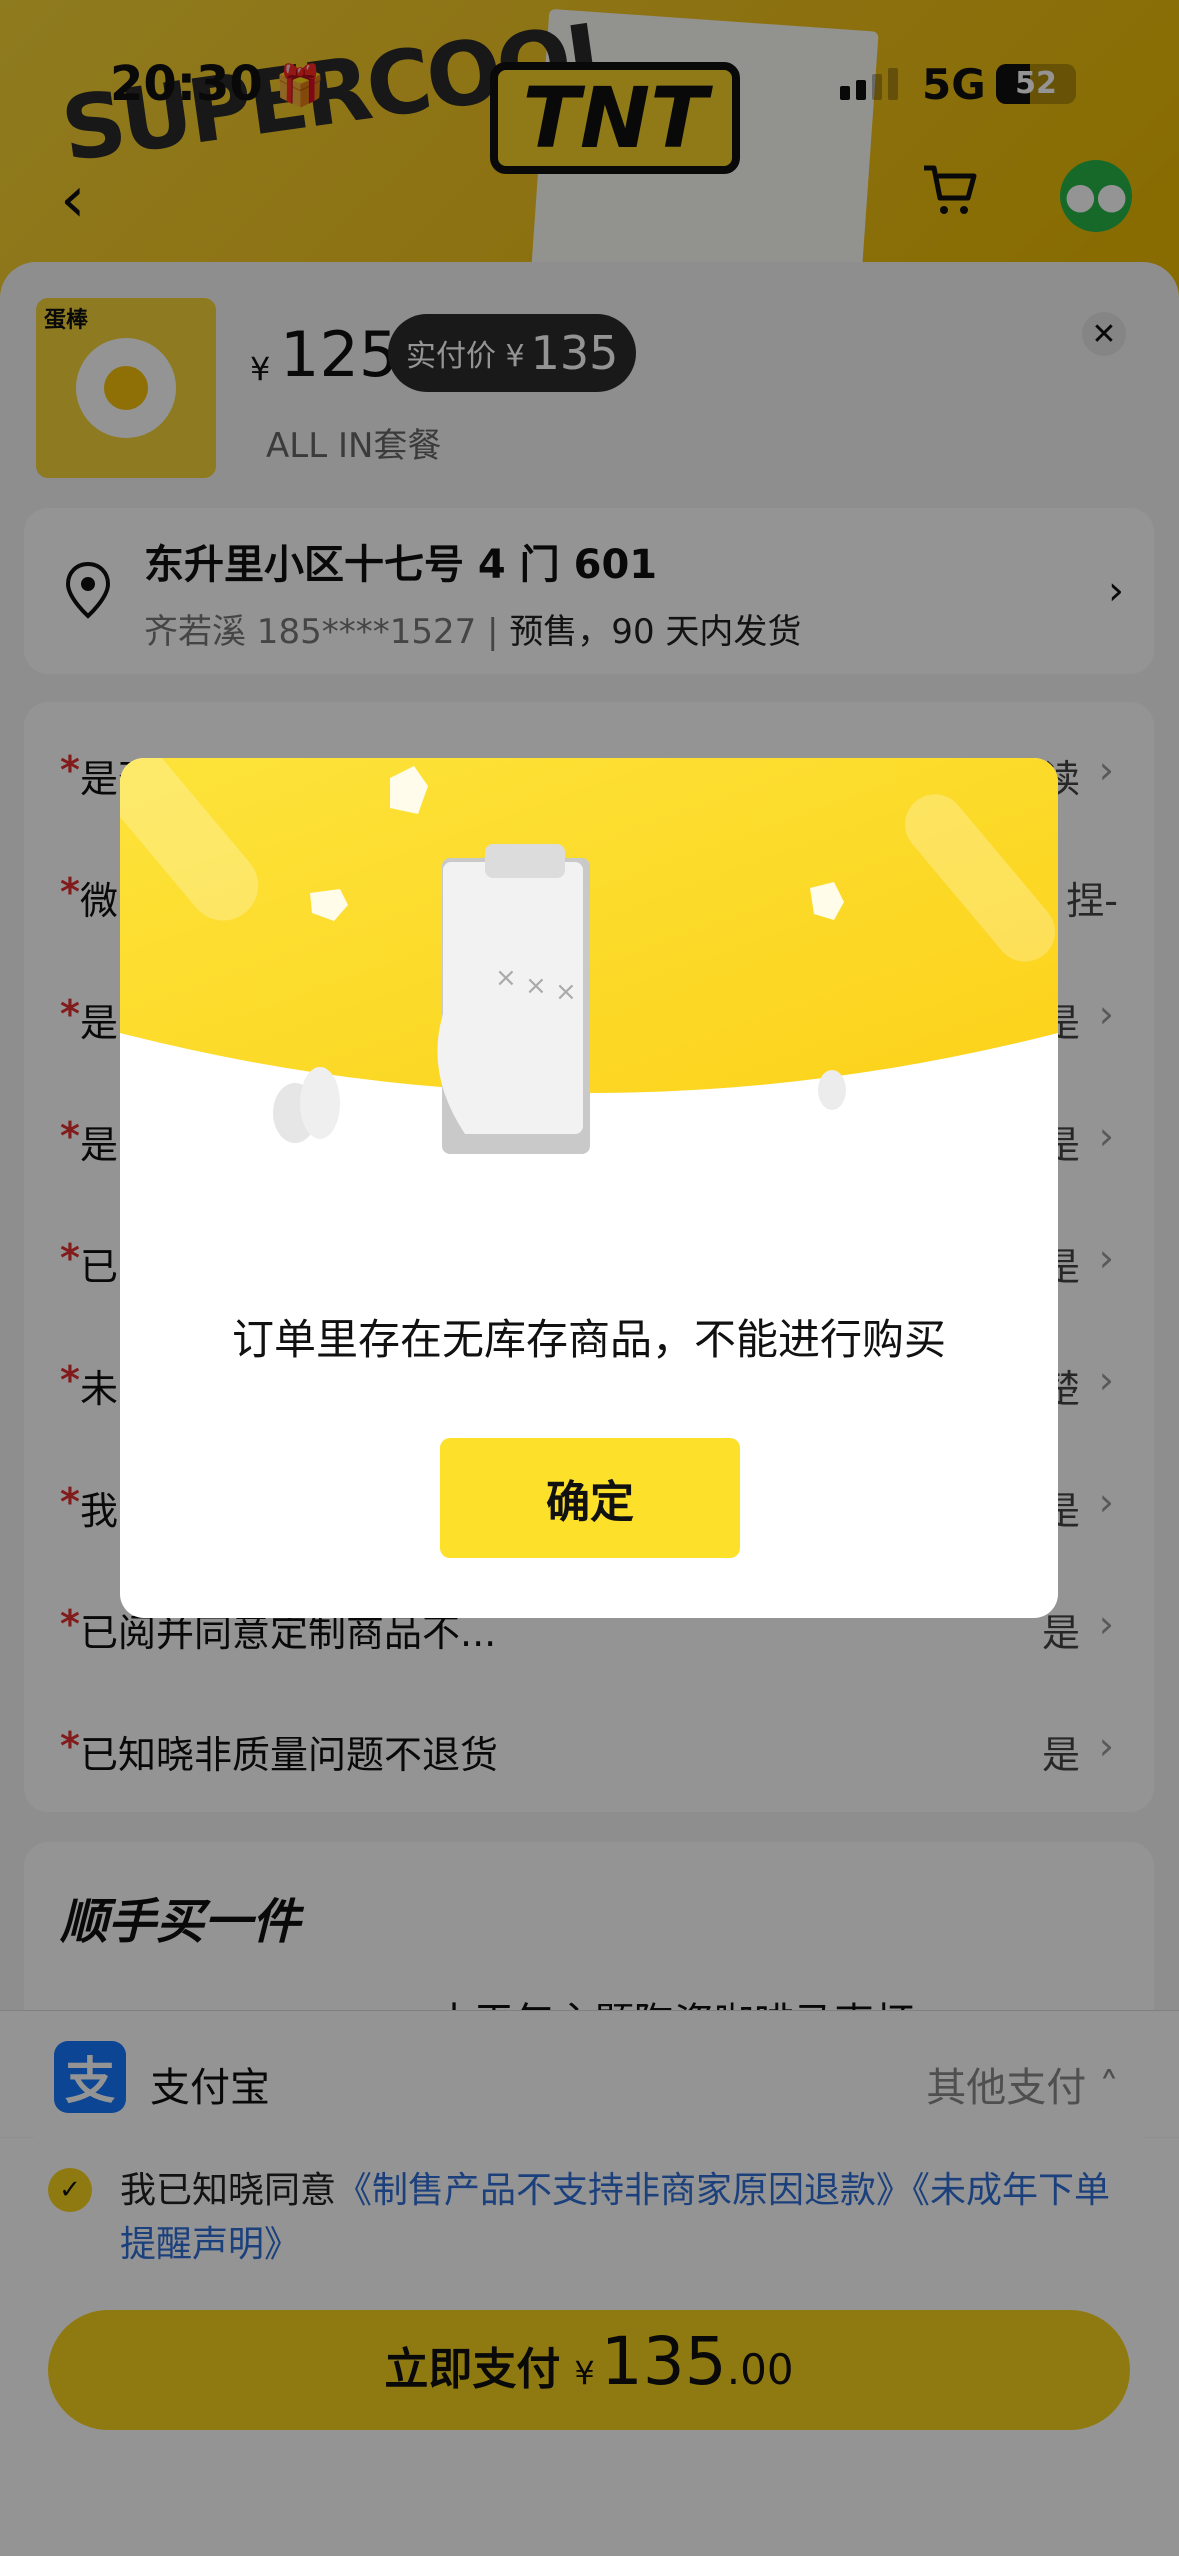 This screenshot has height=2556, width=1179. What do you see at coordinates (589, 956) in the screenshot?
I see `empty-state-illustration: × × ×` at bounding box center [589, 956].